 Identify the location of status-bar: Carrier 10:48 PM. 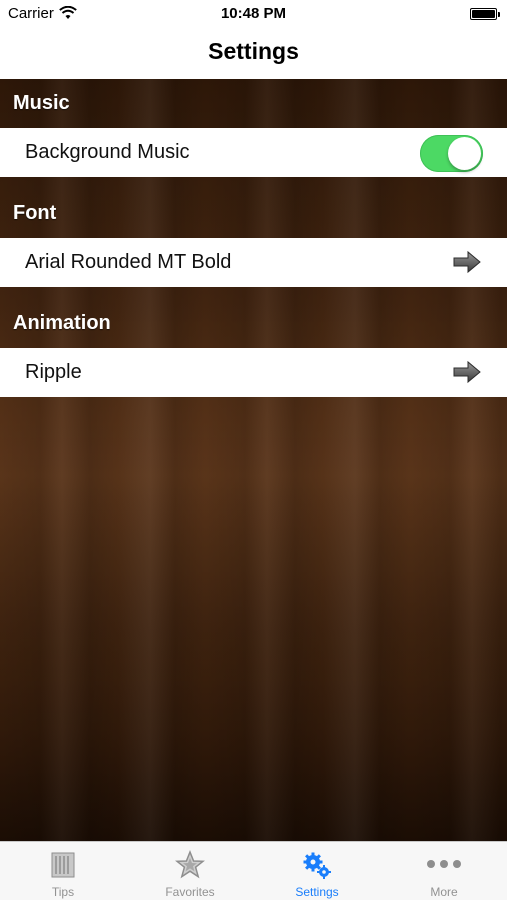
(253, 14).